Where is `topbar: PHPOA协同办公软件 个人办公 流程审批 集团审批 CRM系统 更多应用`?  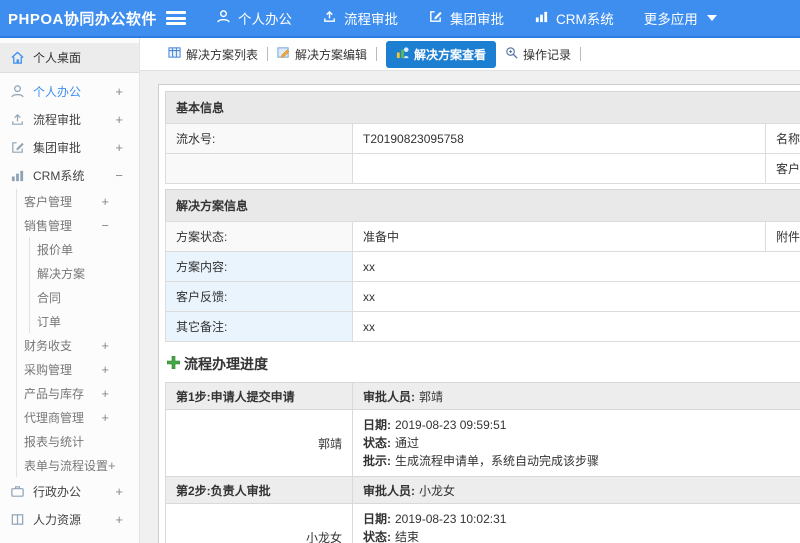
topbar: PHPOA协同办公软件 个人办公 流程审批 集团审批 CRM系统 更多应用 is located at coordinates (400, 19).